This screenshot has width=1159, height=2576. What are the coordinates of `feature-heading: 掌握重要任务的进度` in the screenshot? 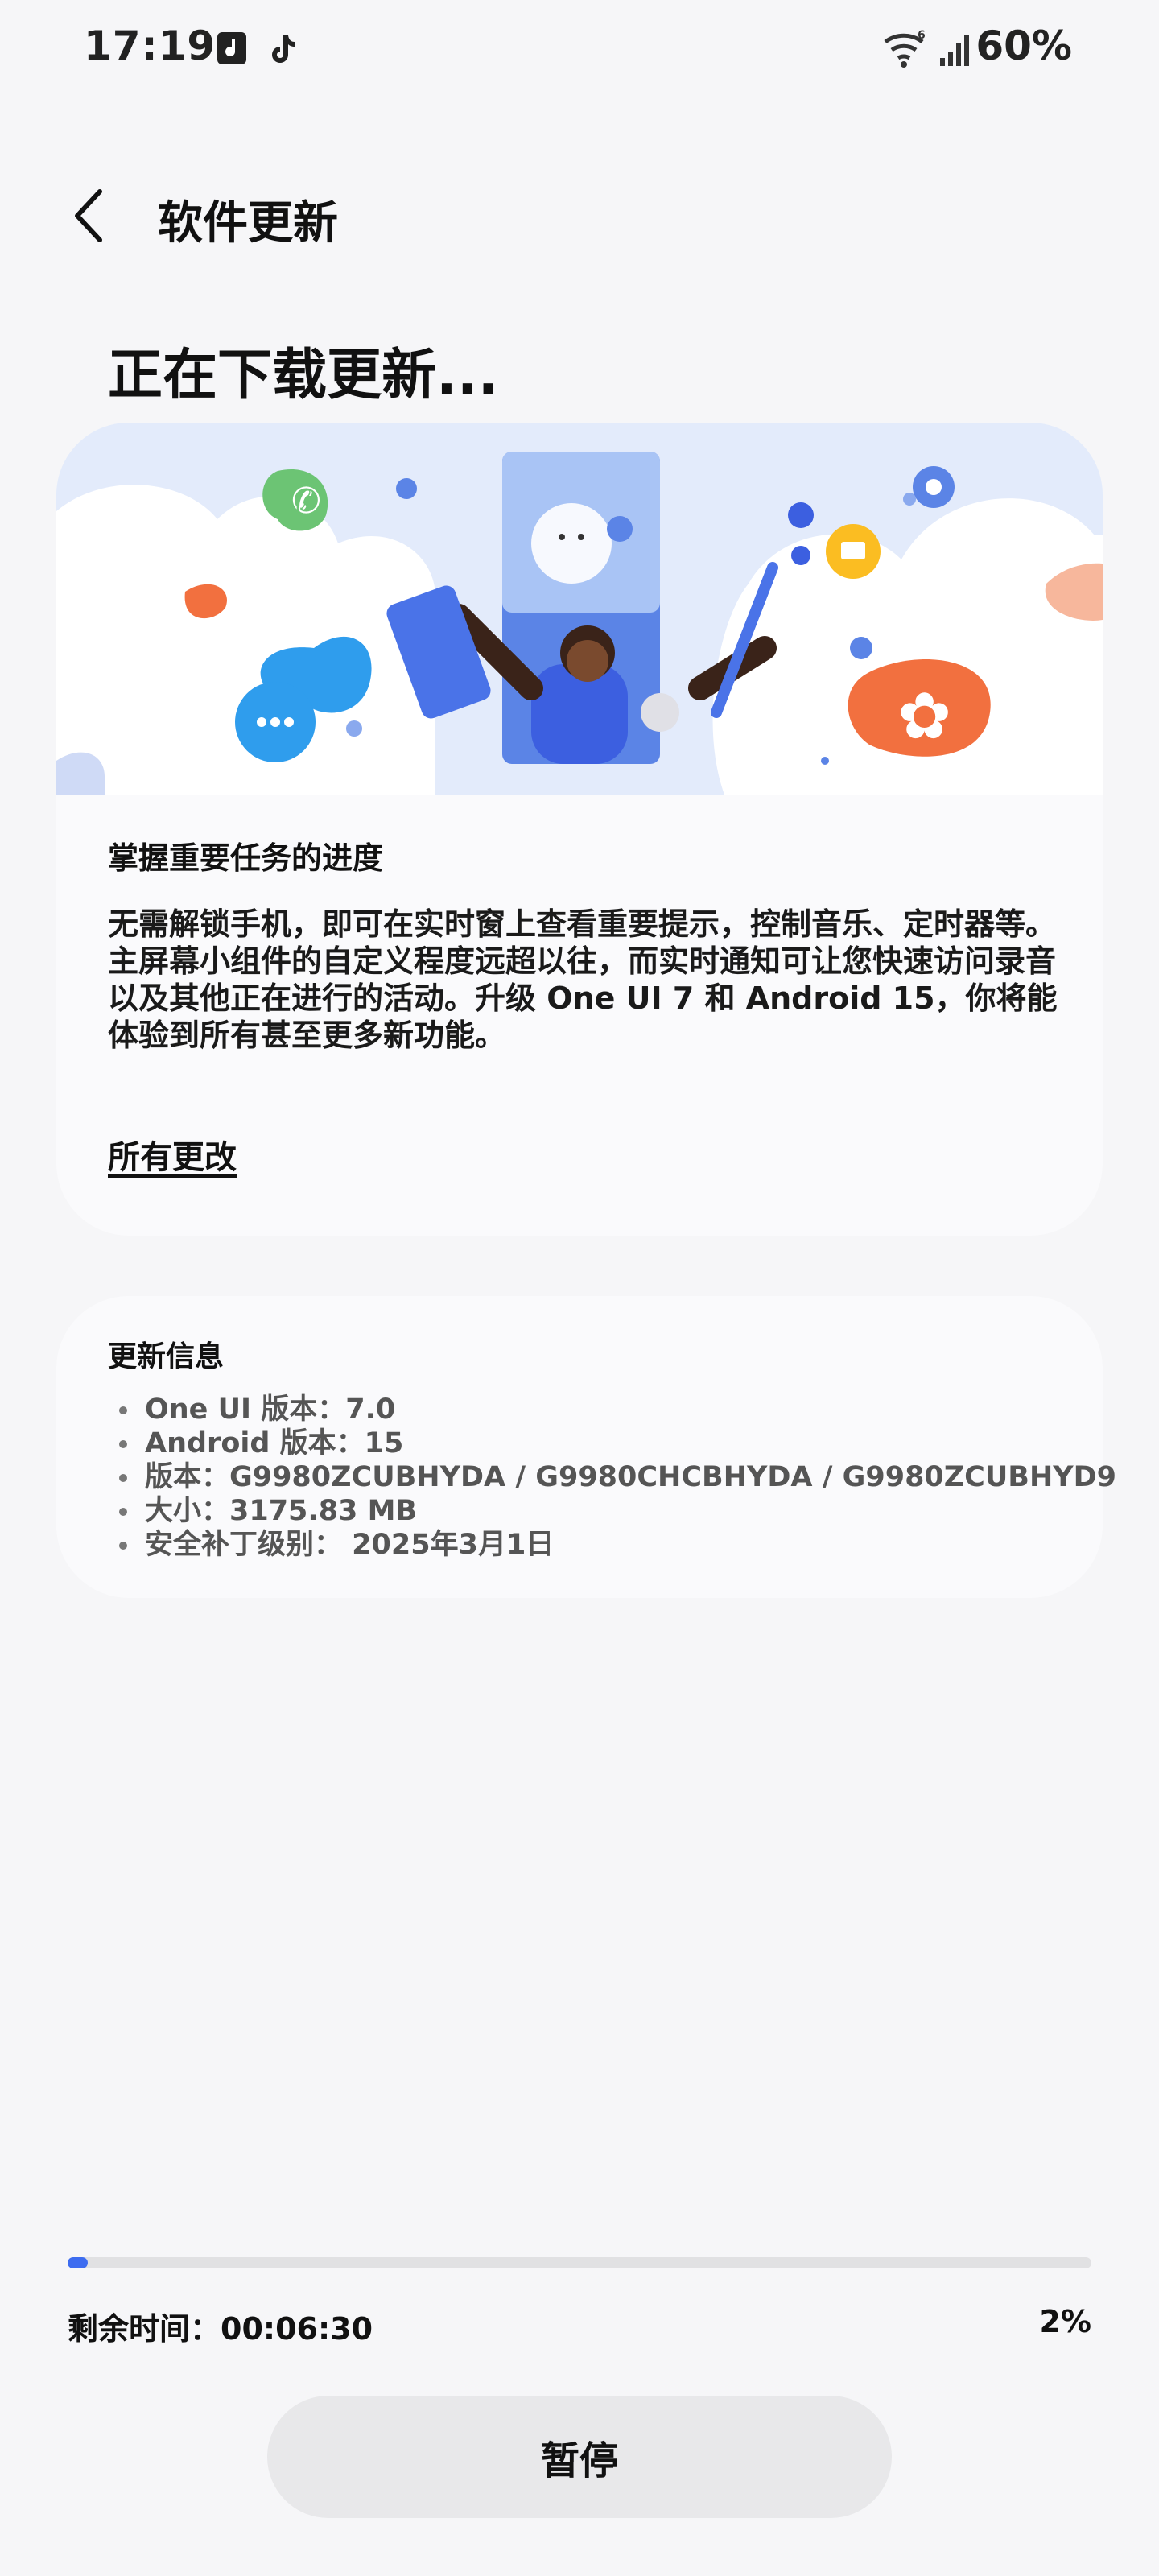 It's located at (246, 858).